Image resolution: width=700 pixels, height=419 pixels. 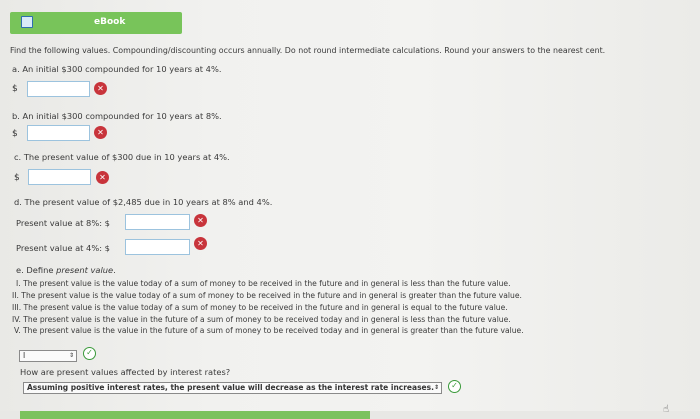 I want to click on ebook-icon, so click(x=27, y=22).